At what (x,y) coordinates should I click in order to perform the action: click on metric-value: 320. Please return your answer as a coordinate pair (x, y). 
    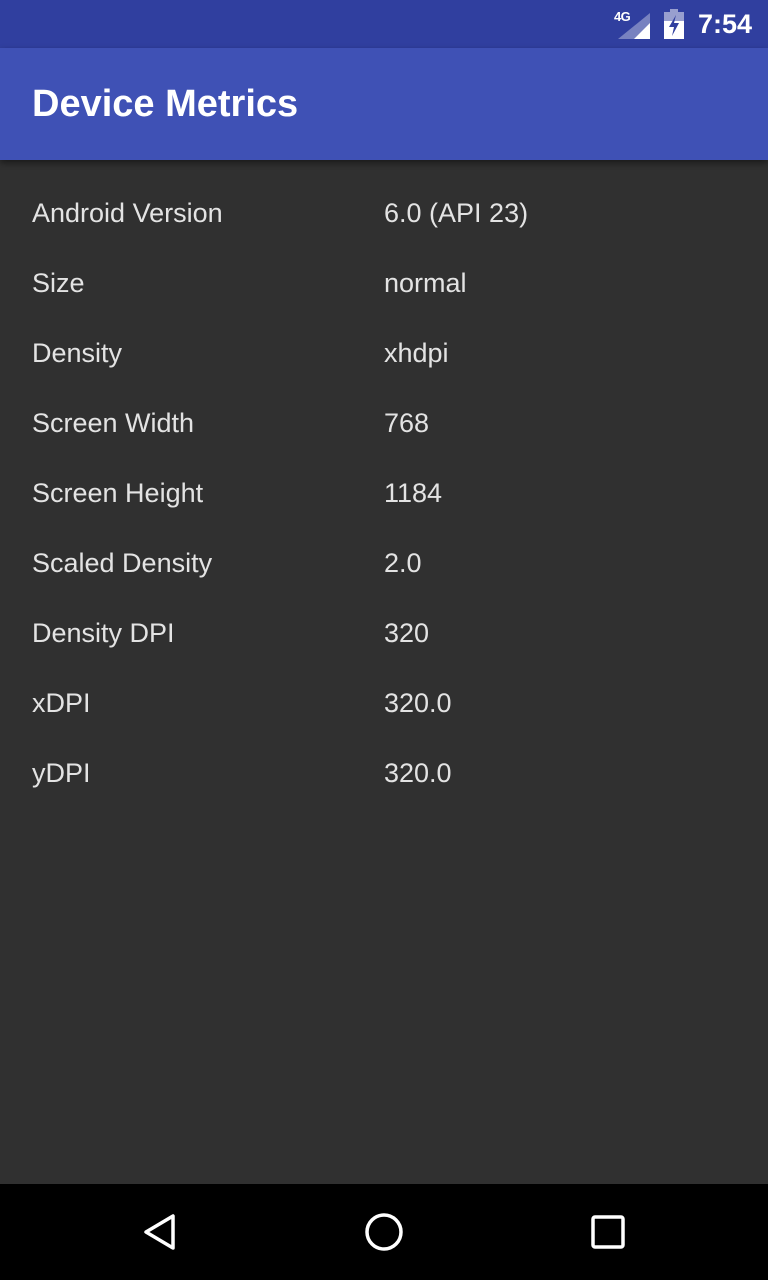
    Looking at the image, I should click on (407, 632).